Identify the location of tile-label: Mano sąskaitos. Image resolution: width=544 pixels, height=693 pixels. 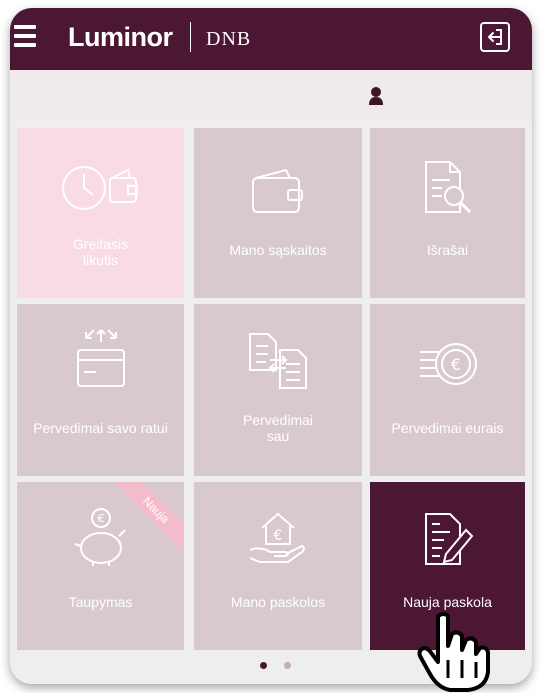
(278, 250).